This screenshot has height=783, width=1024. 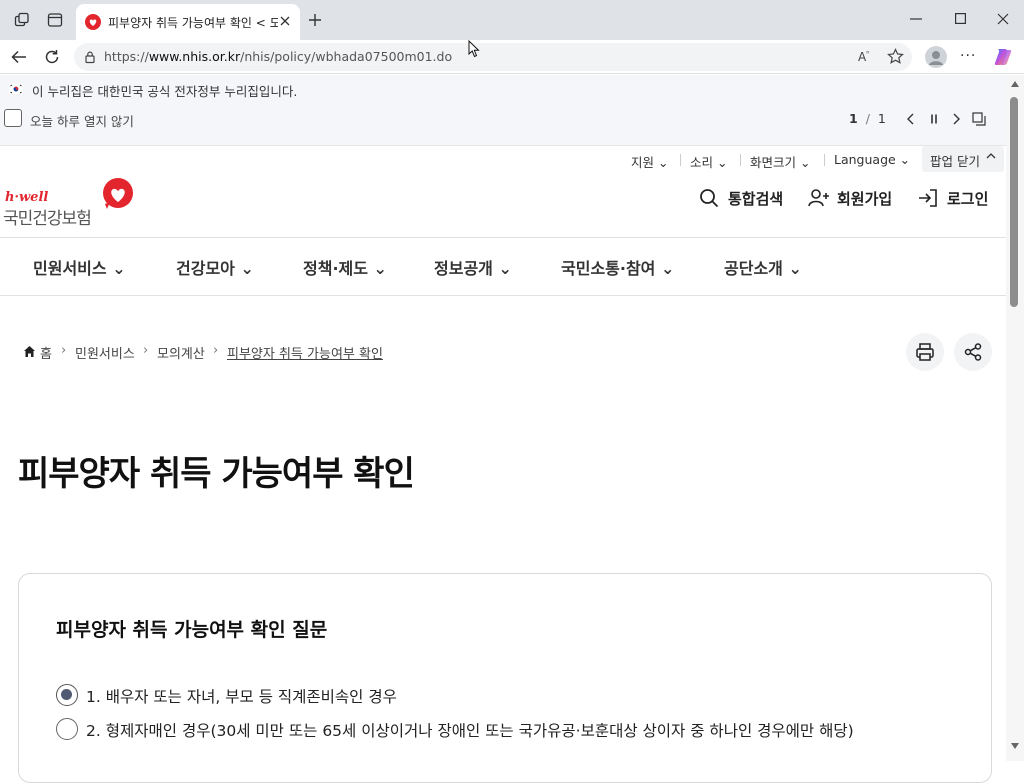 I want to click on option-1-label: 1. 배우자 또는 자녀, 부모 등 직계존비속인 경우, so click(x=241, y=696).